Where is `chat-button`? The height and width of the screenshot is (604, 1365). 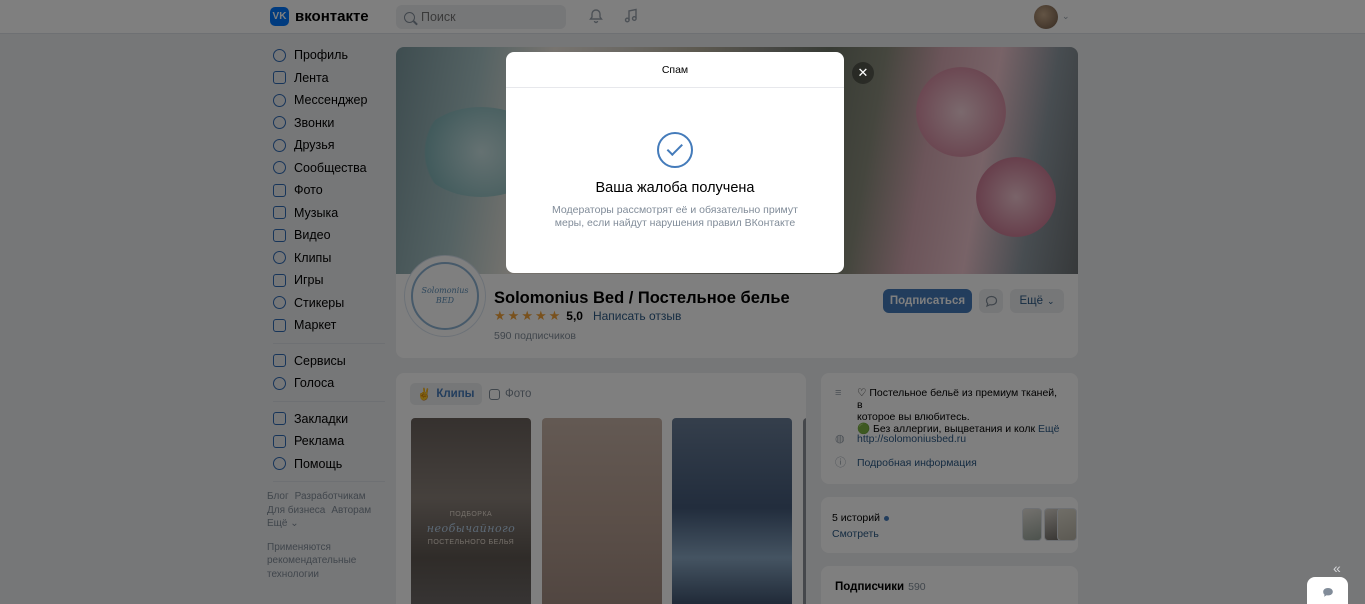 chat-button is located at coordinates (1327, 590).